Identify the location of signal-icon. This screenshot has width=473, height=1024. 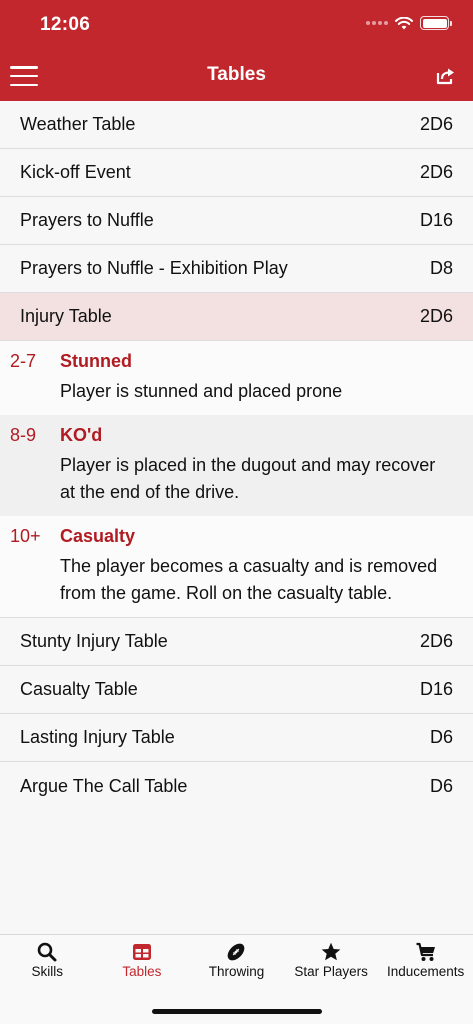
(377, 23).